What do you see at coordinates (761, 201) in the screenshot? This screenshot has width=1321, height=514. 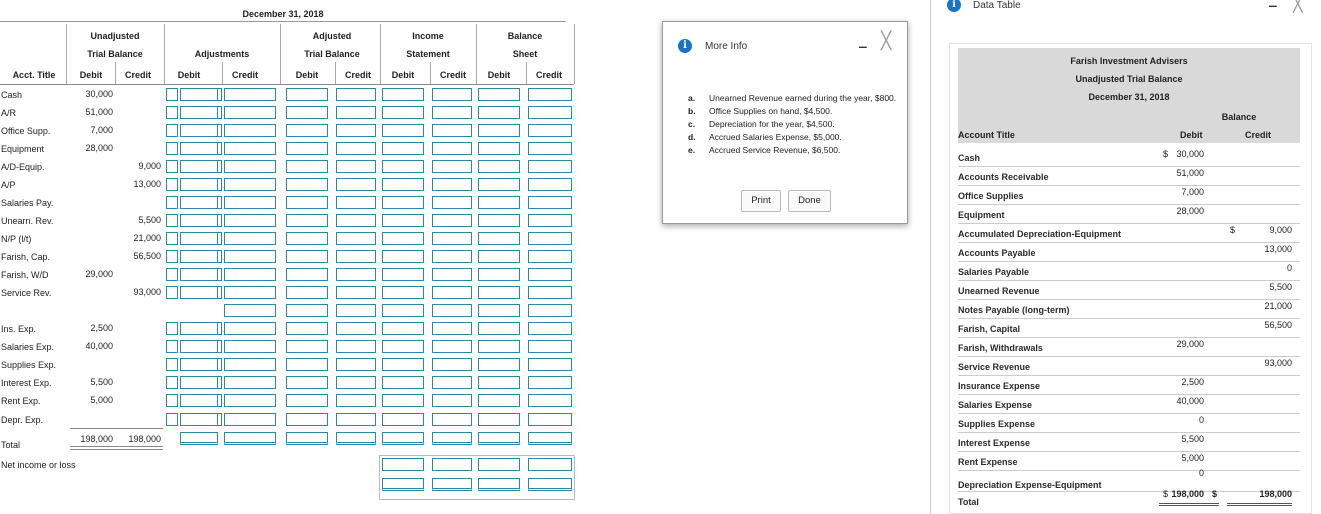 I see `print-button: Print` at bounding box center [761, 201].